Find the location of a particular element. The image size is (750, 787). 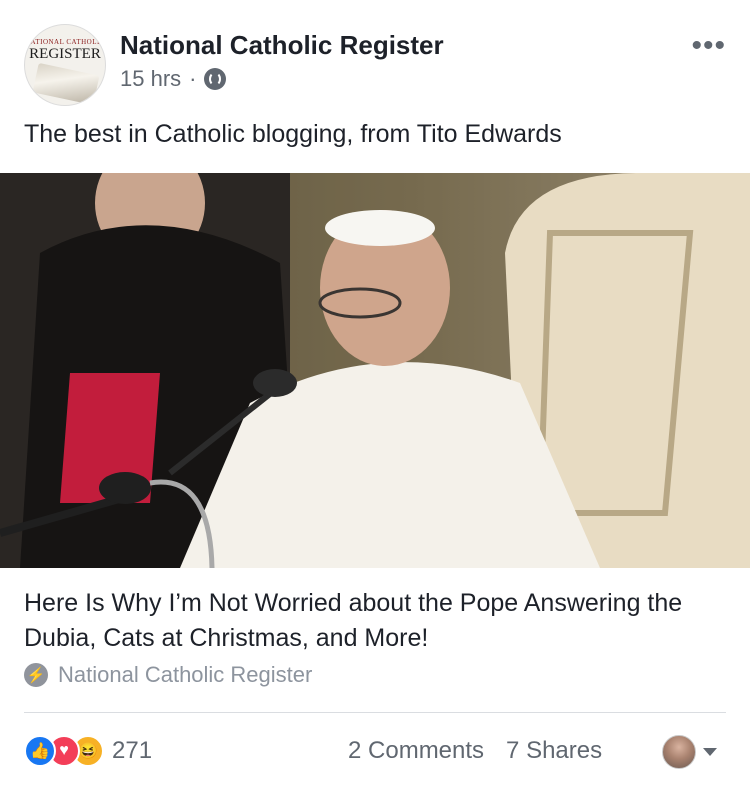

page-avatar: NATIONAL CATHOLIC REGISTER is located at coordinates (65, 65).